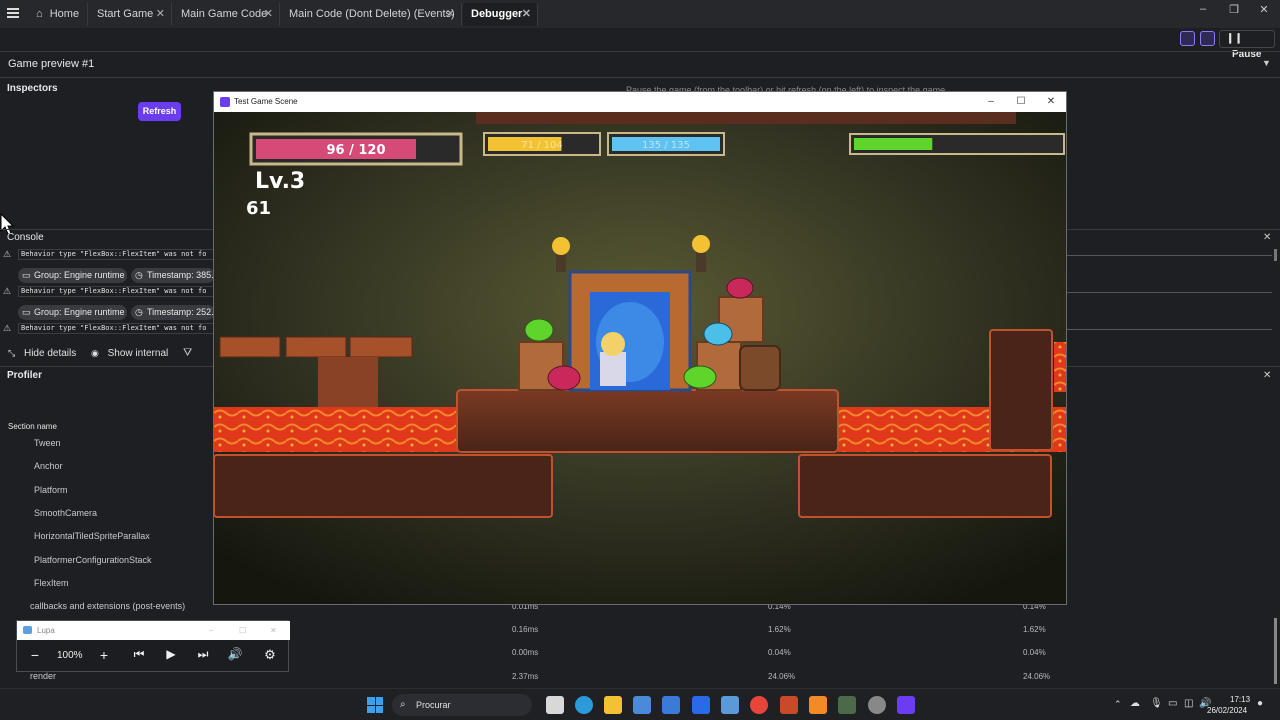  Describe the element at coordinates (640, 102) in the screenshot. I see `game-window-titlebar: Test Game Scene – ☐ ✕` at that location.